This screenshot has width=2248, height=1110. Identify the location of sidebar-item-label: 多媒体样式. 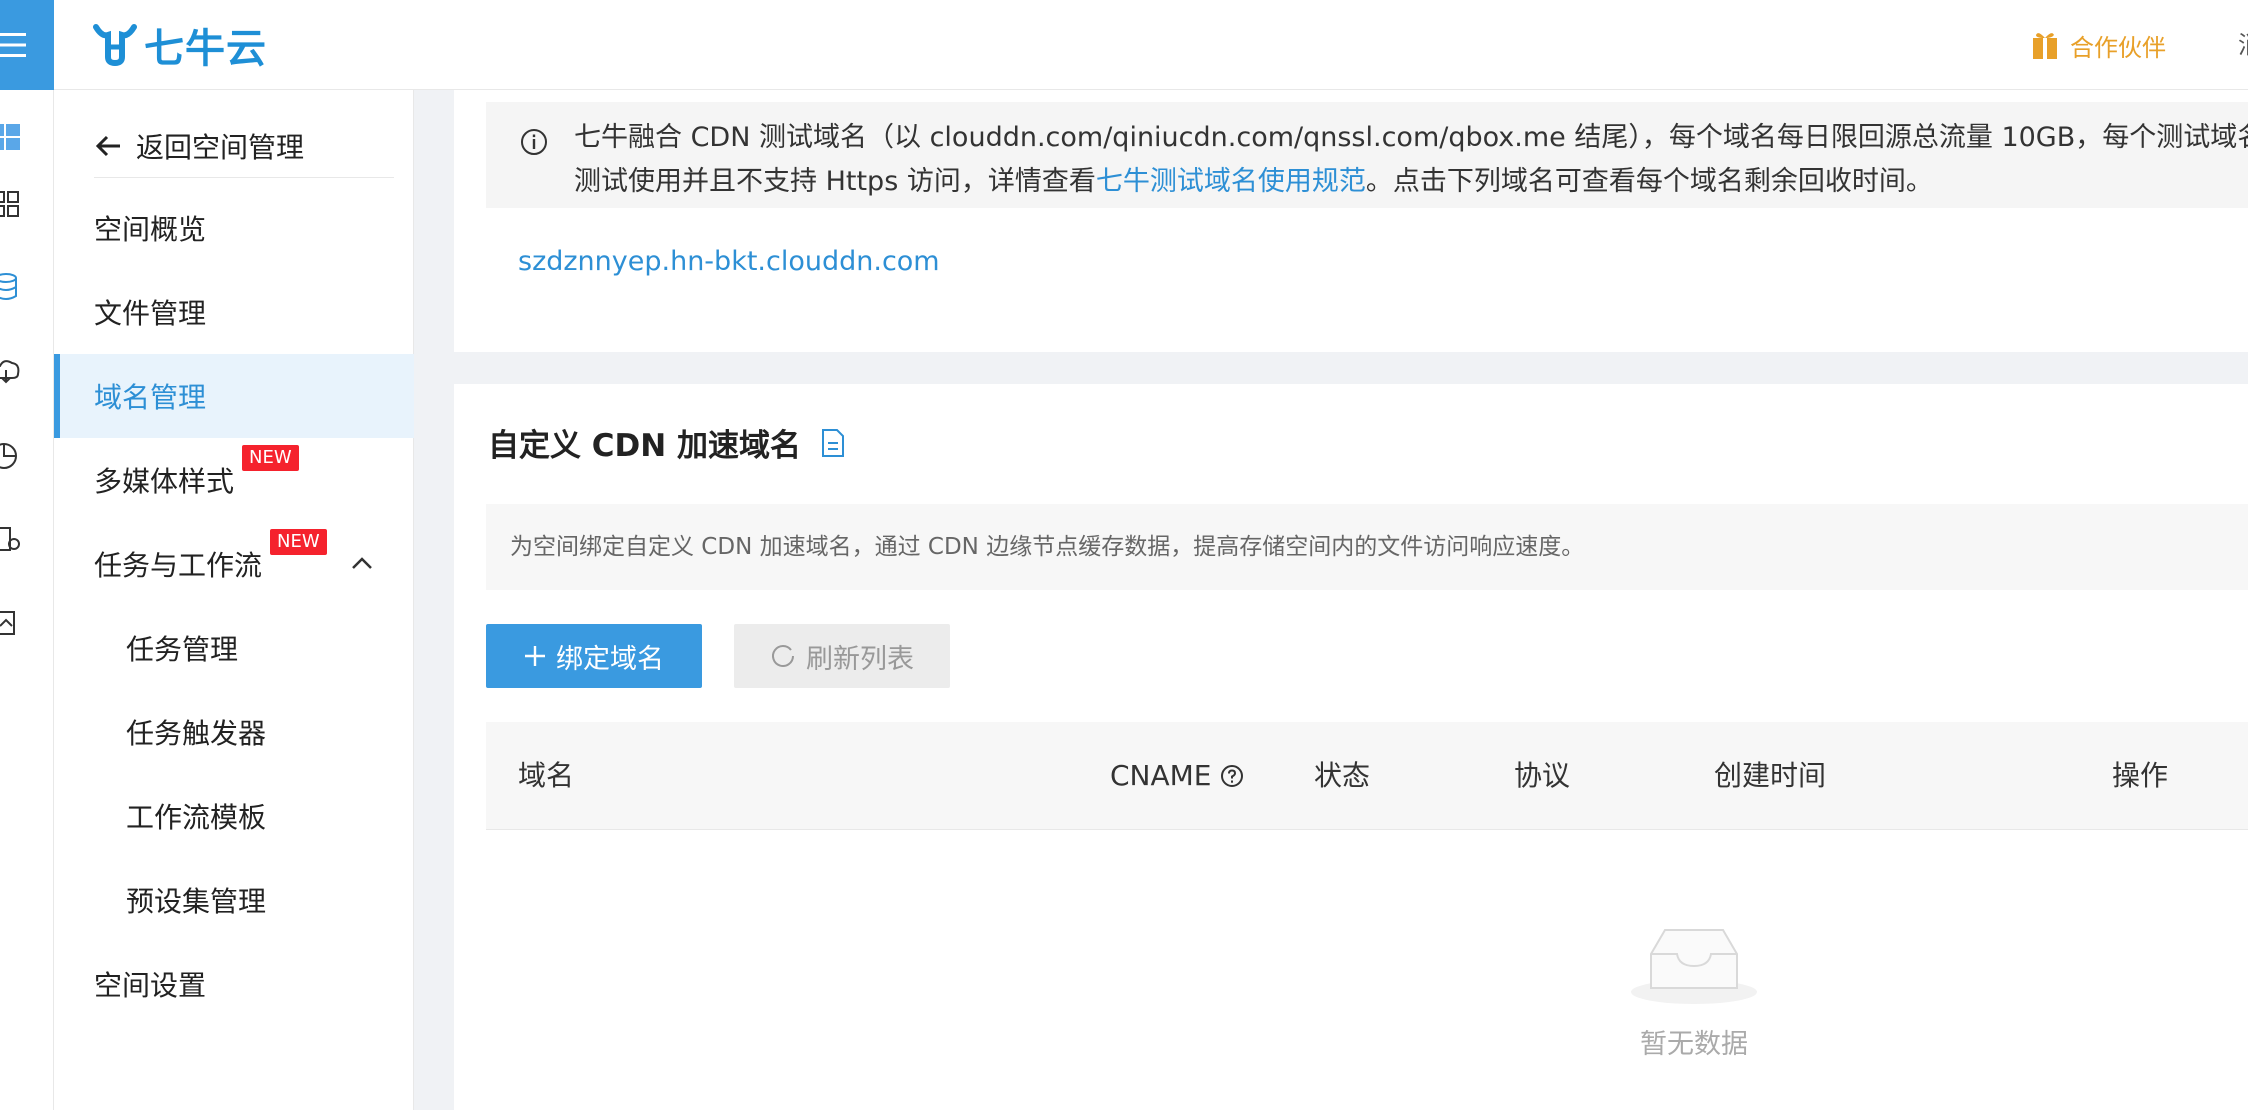
(164, 481).